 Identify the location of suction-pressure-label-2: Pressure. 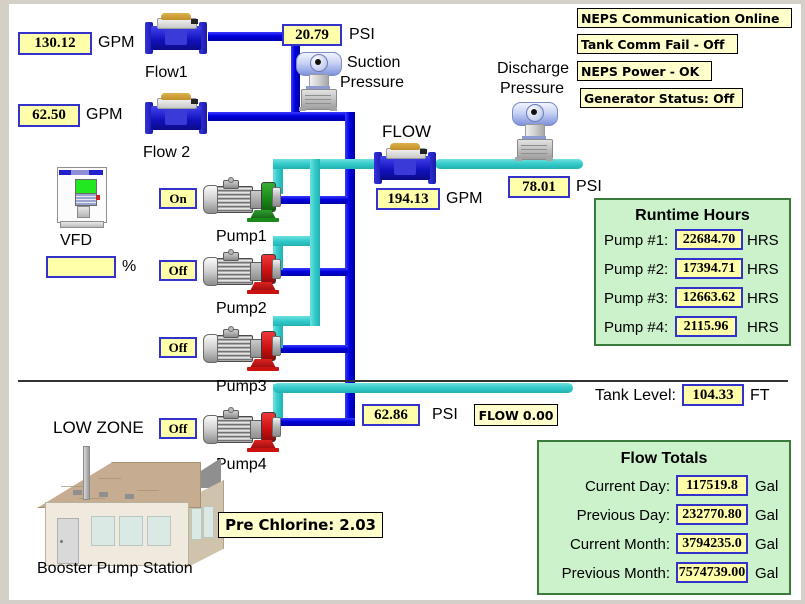
(372, 82).